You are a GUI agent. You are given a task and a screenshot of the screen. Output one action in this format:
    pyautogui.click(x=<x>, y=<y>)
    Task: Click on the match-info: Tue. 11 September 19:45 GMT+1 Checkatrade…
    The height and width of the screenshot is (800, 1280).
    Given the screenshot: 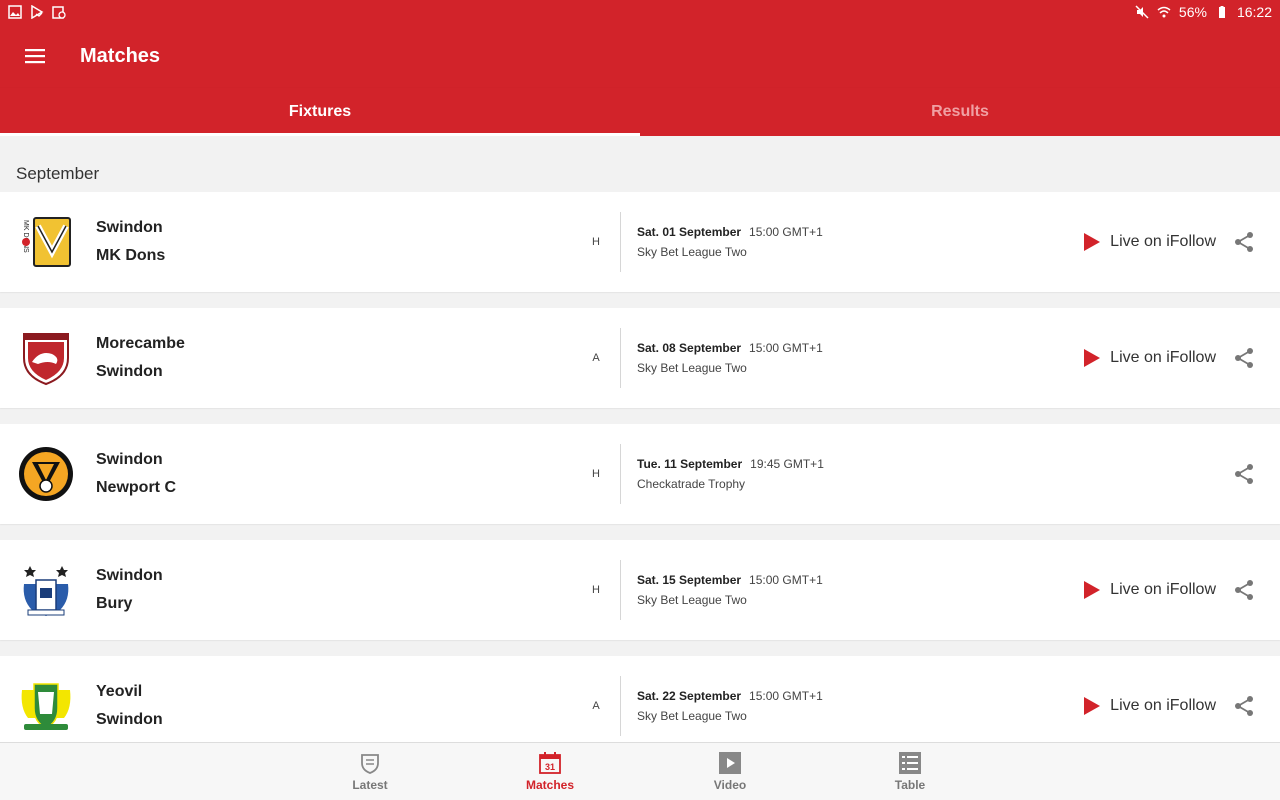 What is the action you would take?
    pyautogui.click(x=837, y=474)
    